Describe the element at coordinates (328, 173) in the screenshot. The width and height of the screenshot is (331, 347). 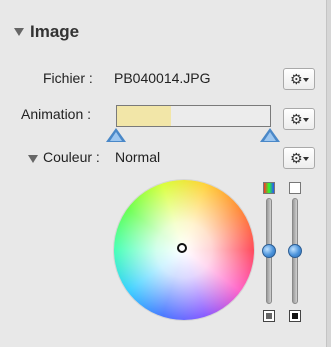
I see `panel-right-edge` at that location.